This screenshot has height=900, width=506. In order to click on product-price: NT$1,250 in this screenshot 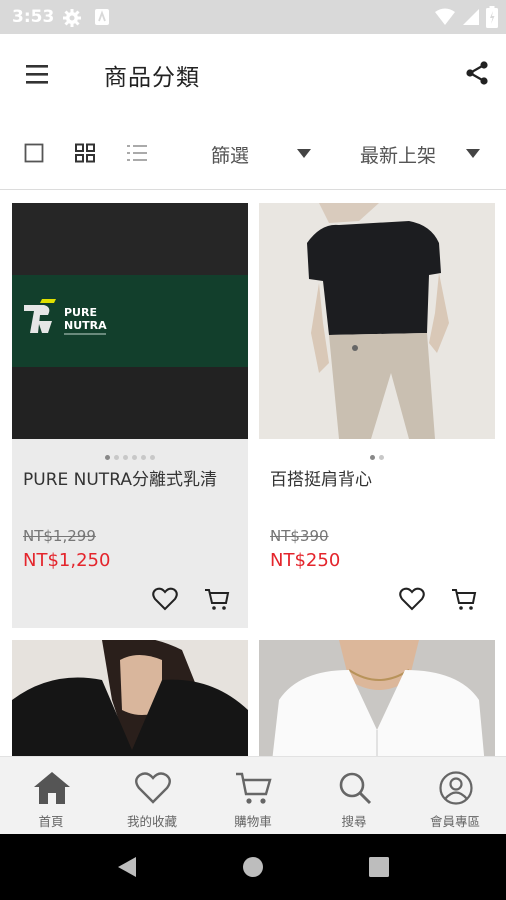, I will do `click(67, 560)`.